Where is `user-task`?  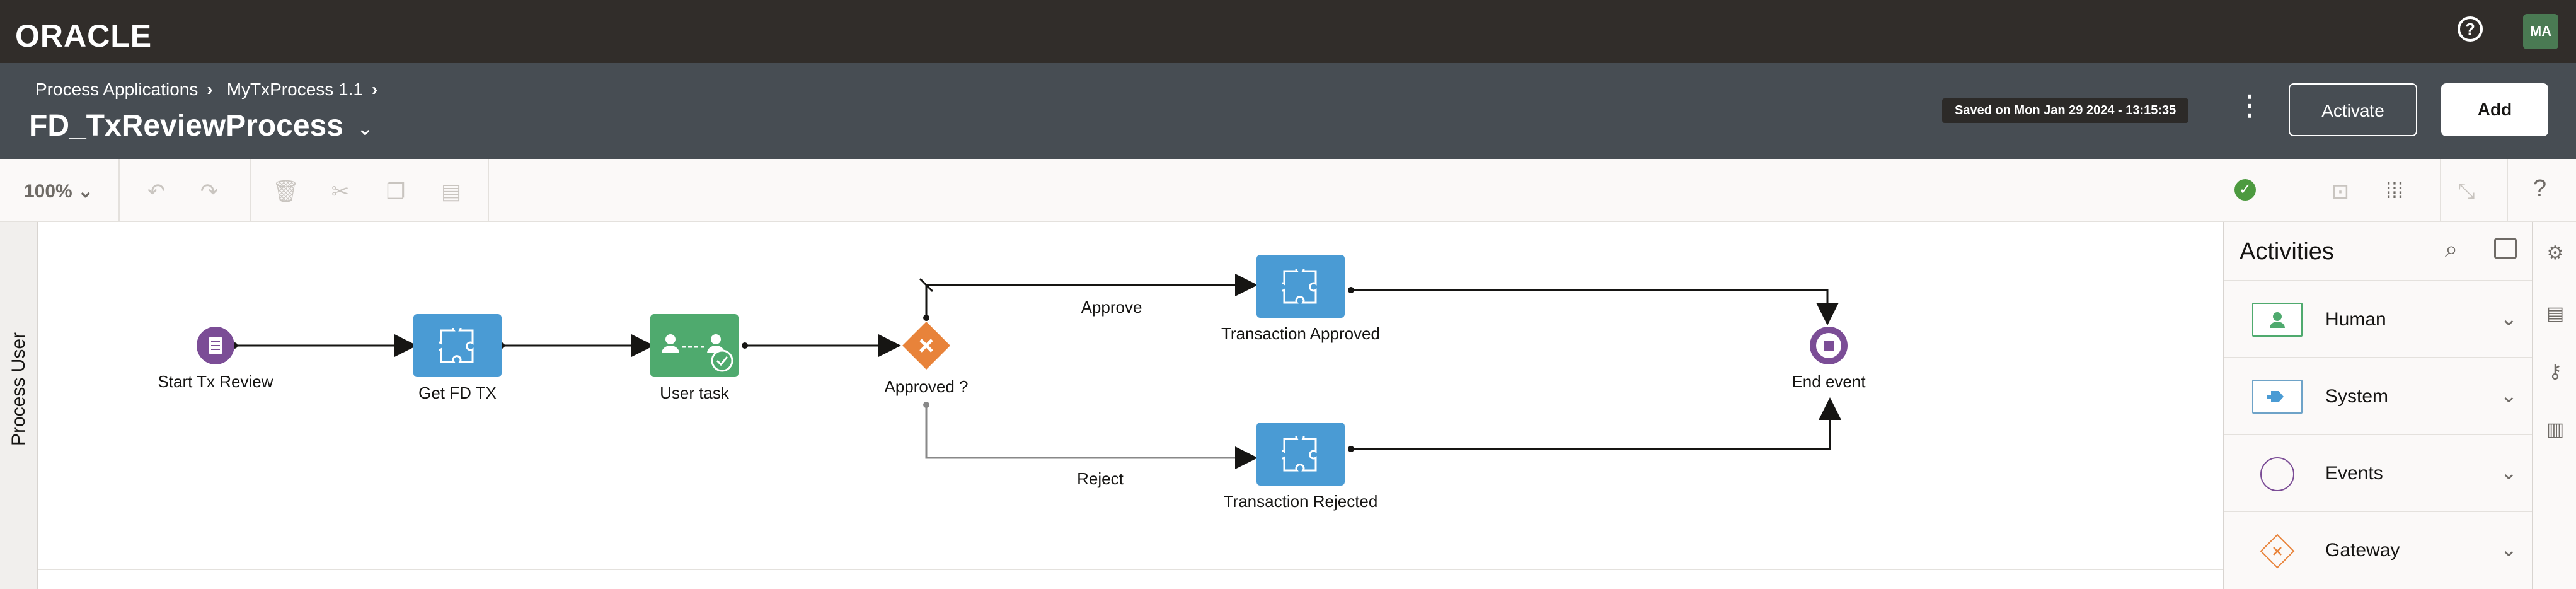
user-task is located at coordinates (694, 345).